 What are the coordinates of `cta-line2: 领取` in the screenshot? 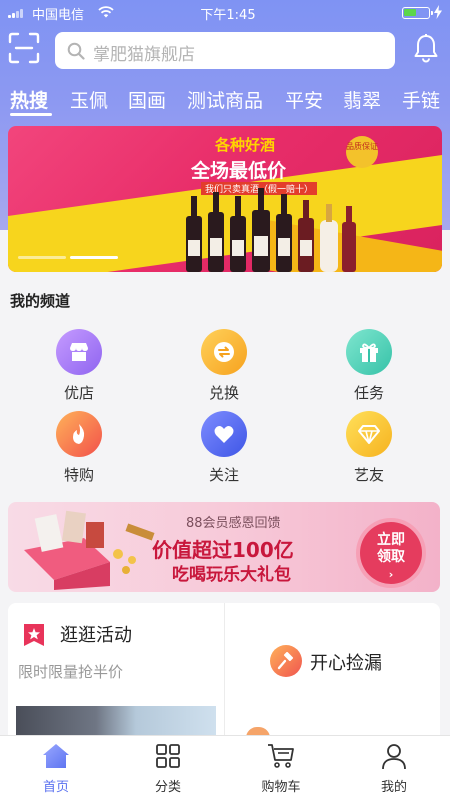 It's located at (391, 557).